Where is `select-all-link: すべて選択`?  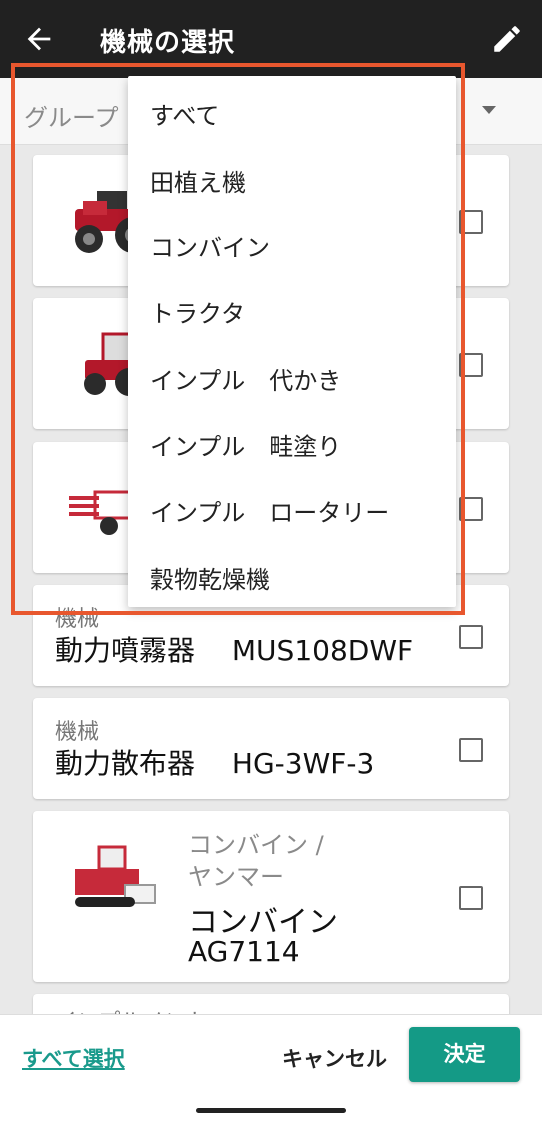
select-all-link: すべて選択 is located at coordinates (73, 1058).